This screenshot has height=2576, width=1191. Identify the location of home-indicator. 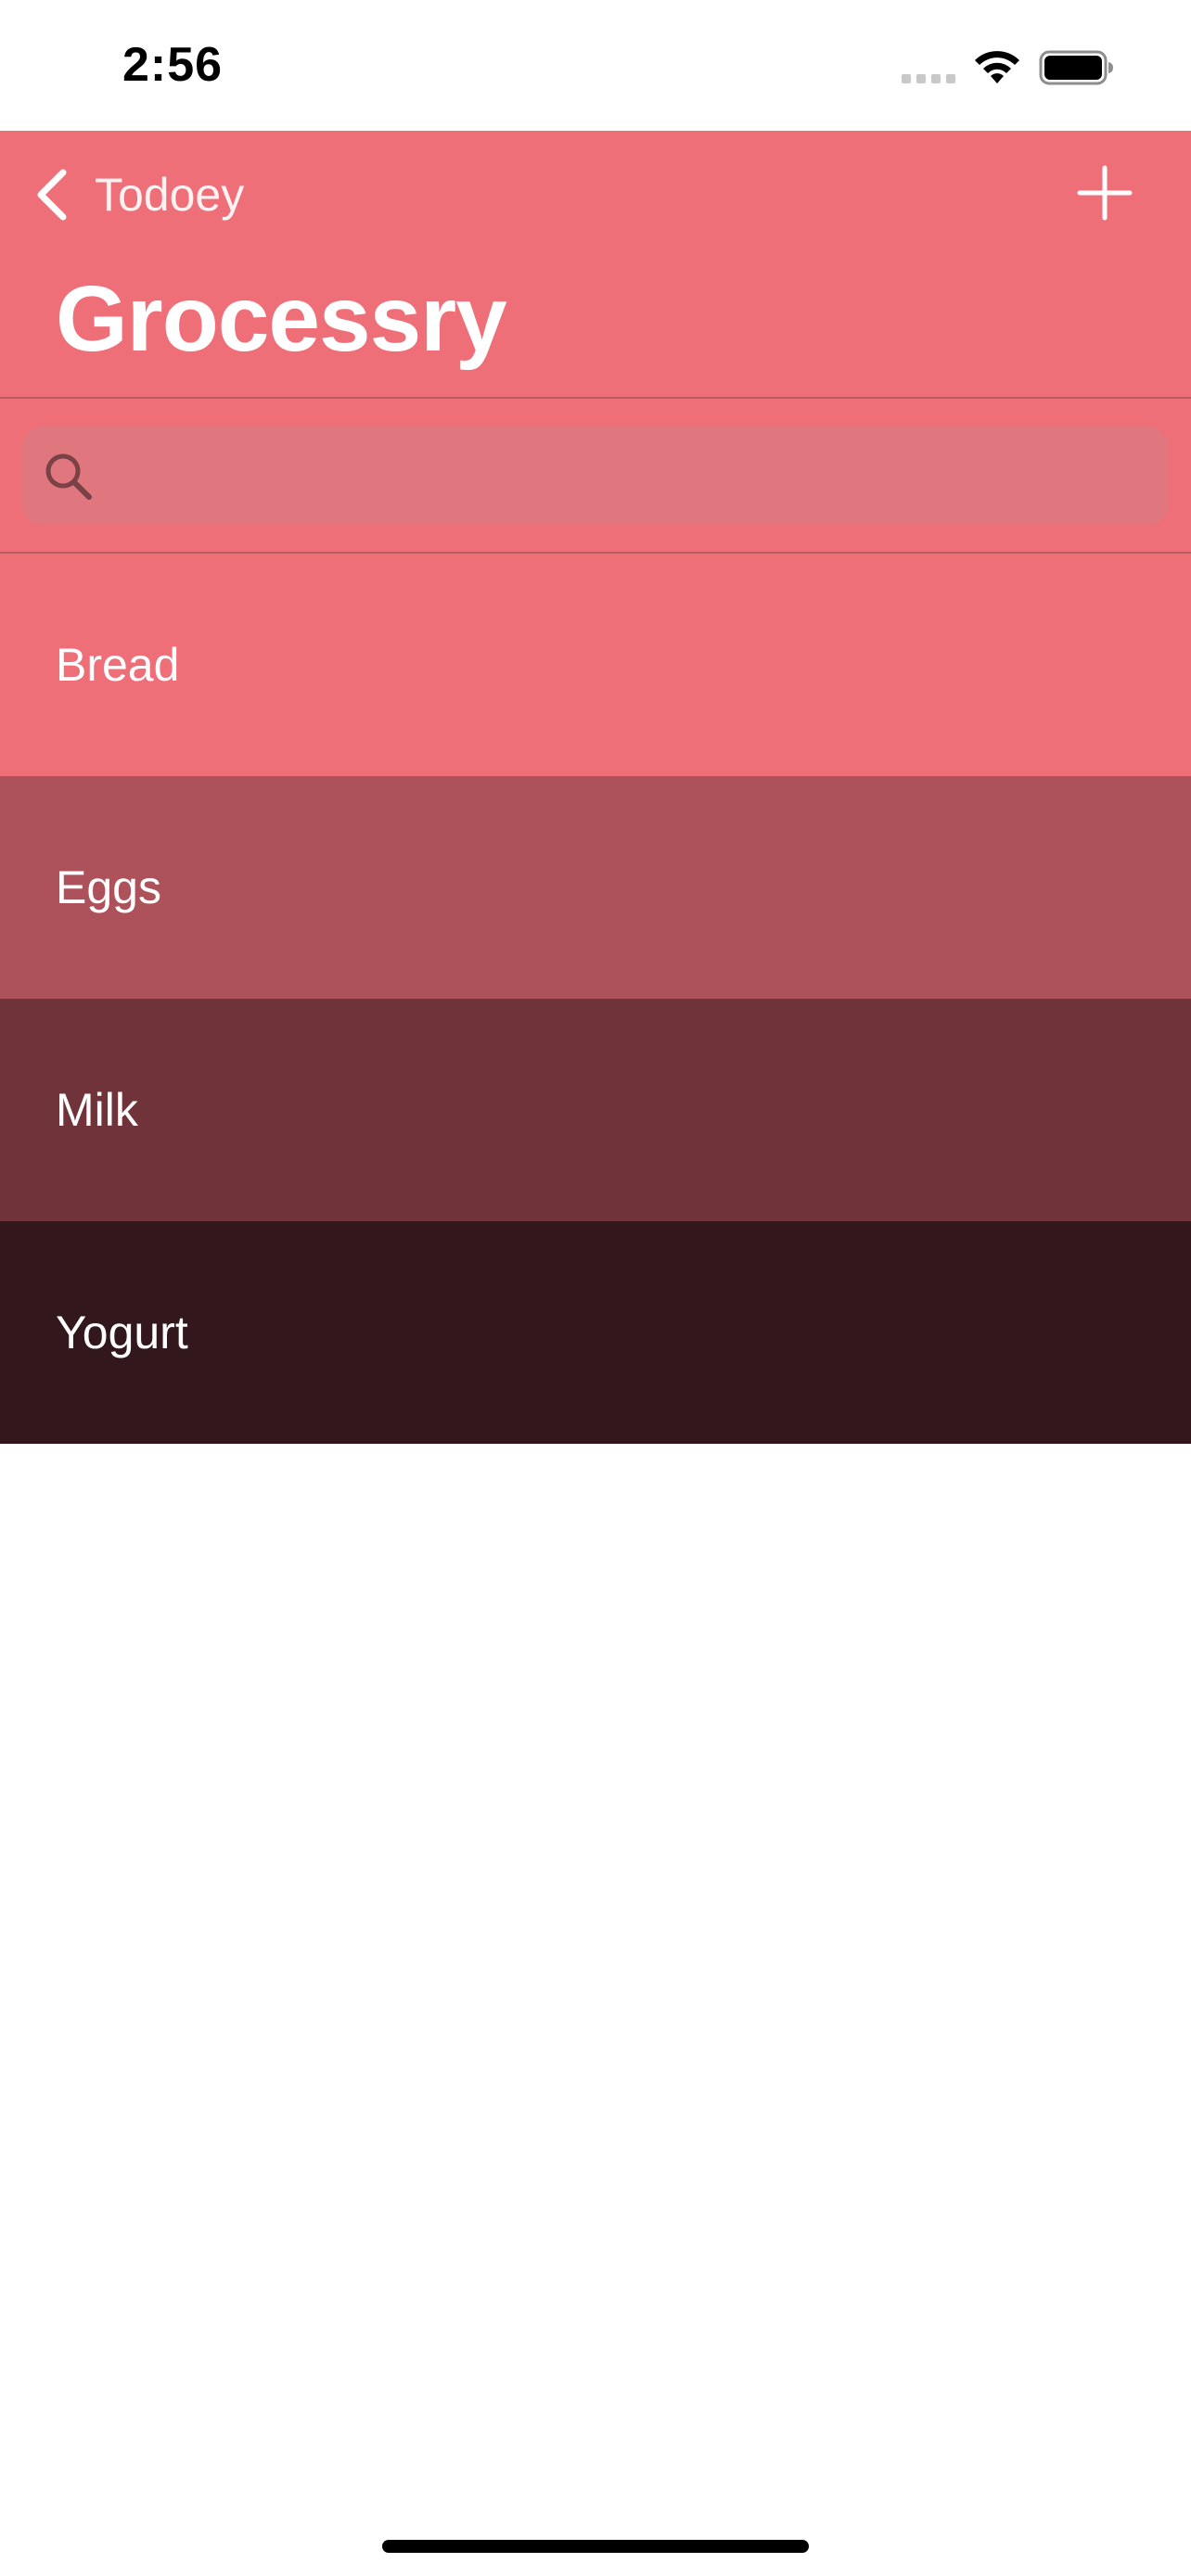
(595, 2546).